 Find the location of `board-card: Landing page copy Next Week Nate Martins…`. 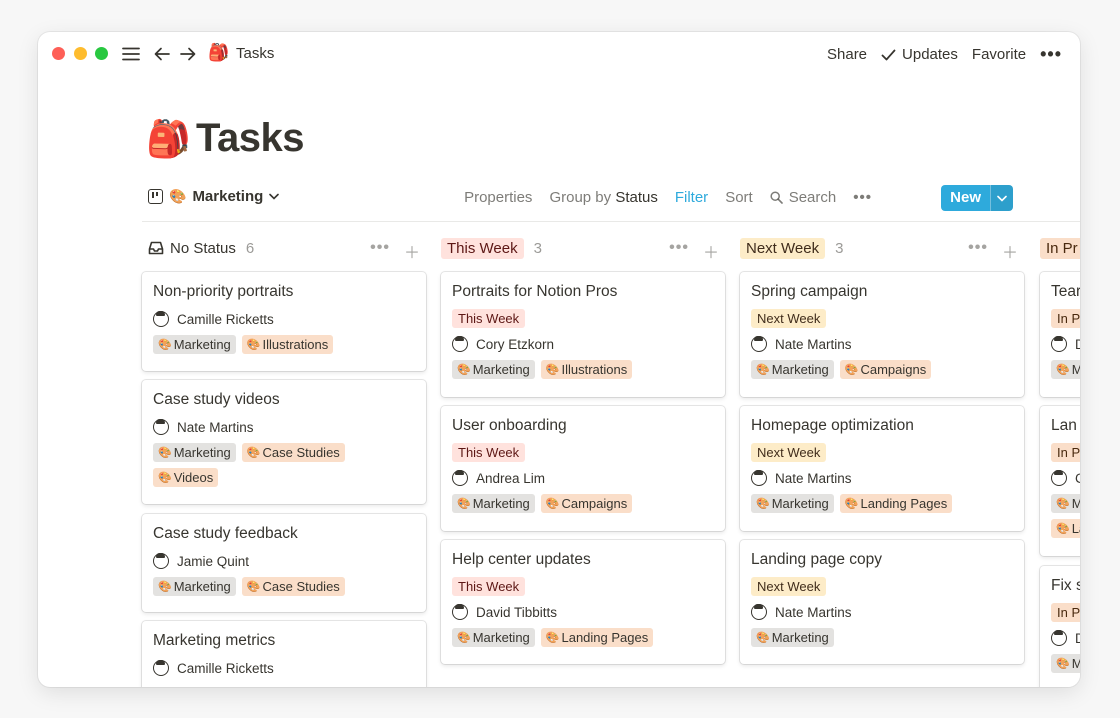

board-card: Landing page copy Next Week Nate Martins… is located at coordinates (882, 602).